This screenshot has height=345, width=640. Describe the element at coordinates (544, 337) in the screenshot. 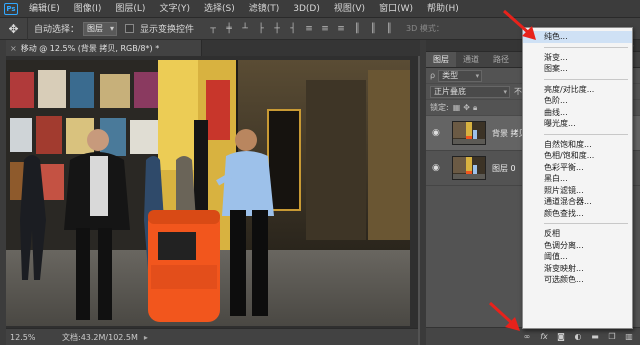

I see `fx-icon: fx` at that location.